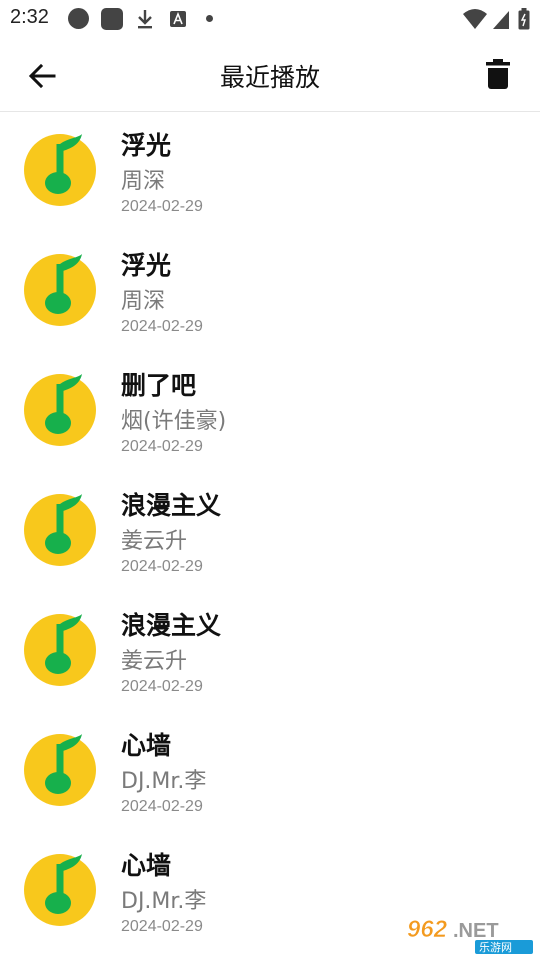  What do you see at coordinates (270, 772) in the screenshot?
I see `song-item: 心墙 DJ.Mr.李 2024-02-29` at bounding box center [270, 772].